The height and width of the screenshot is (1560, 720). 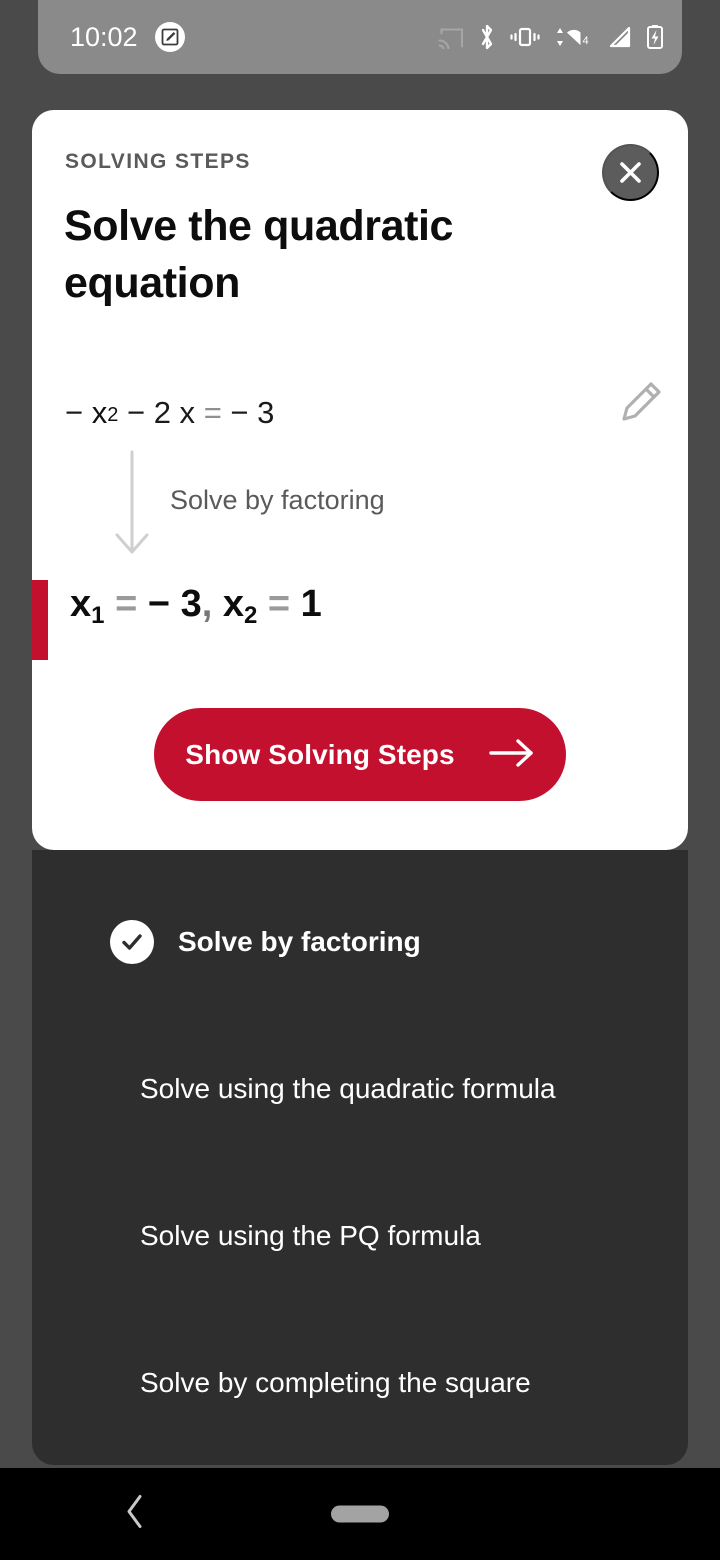 What do you see at coordinates (81, 604) in the screenshot?
I see `solution-var-1: x` at bounding box center [81, 604].